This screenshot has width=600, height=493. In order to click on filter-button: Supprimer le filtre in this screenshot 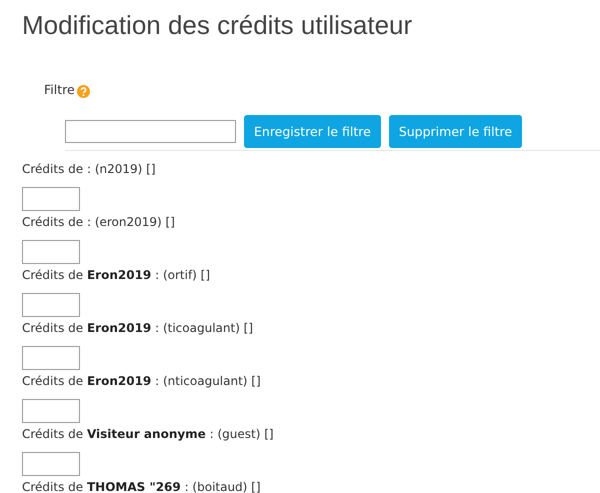, I will do `click(455, 131)`.